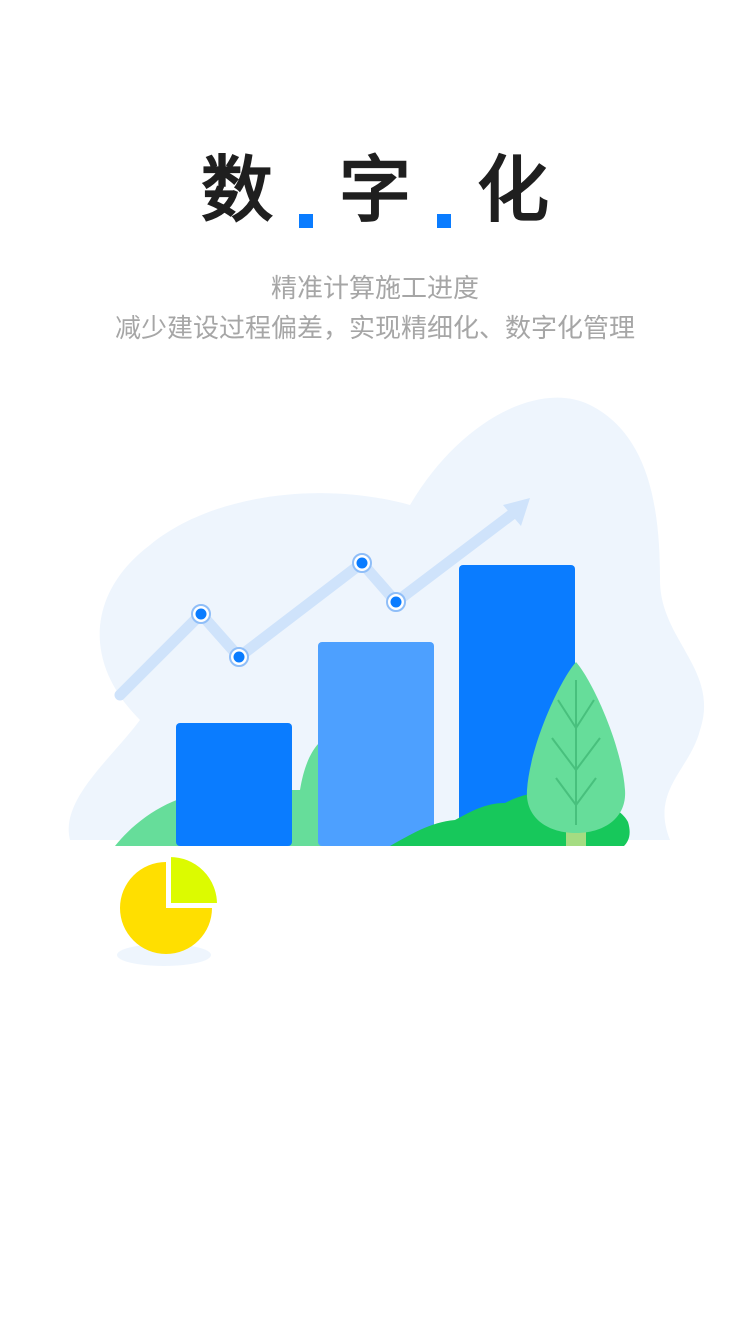 The height and width of the screenshot is (1334, 750). I want to click on intro-line-1: 精准计算施工进度, so click(374, 289).